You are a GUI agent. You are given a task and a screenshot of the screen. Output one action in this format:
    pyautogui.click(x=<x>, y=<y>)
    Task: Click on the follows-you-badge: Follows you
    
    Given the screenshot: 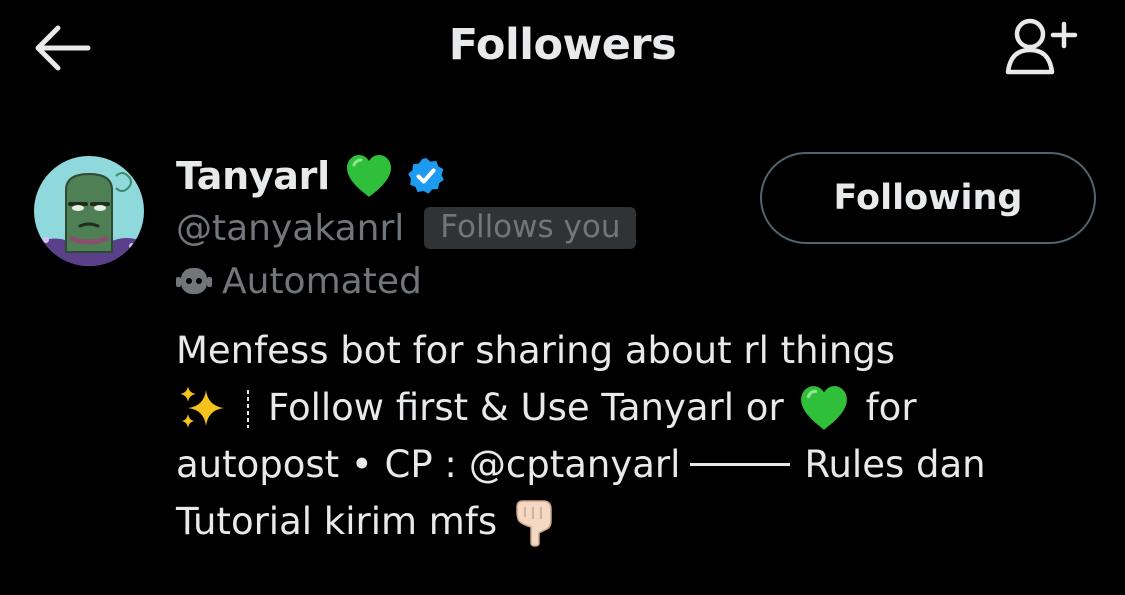 What is the action you would take?
    pyautogui.click(x=530, y=228)
    